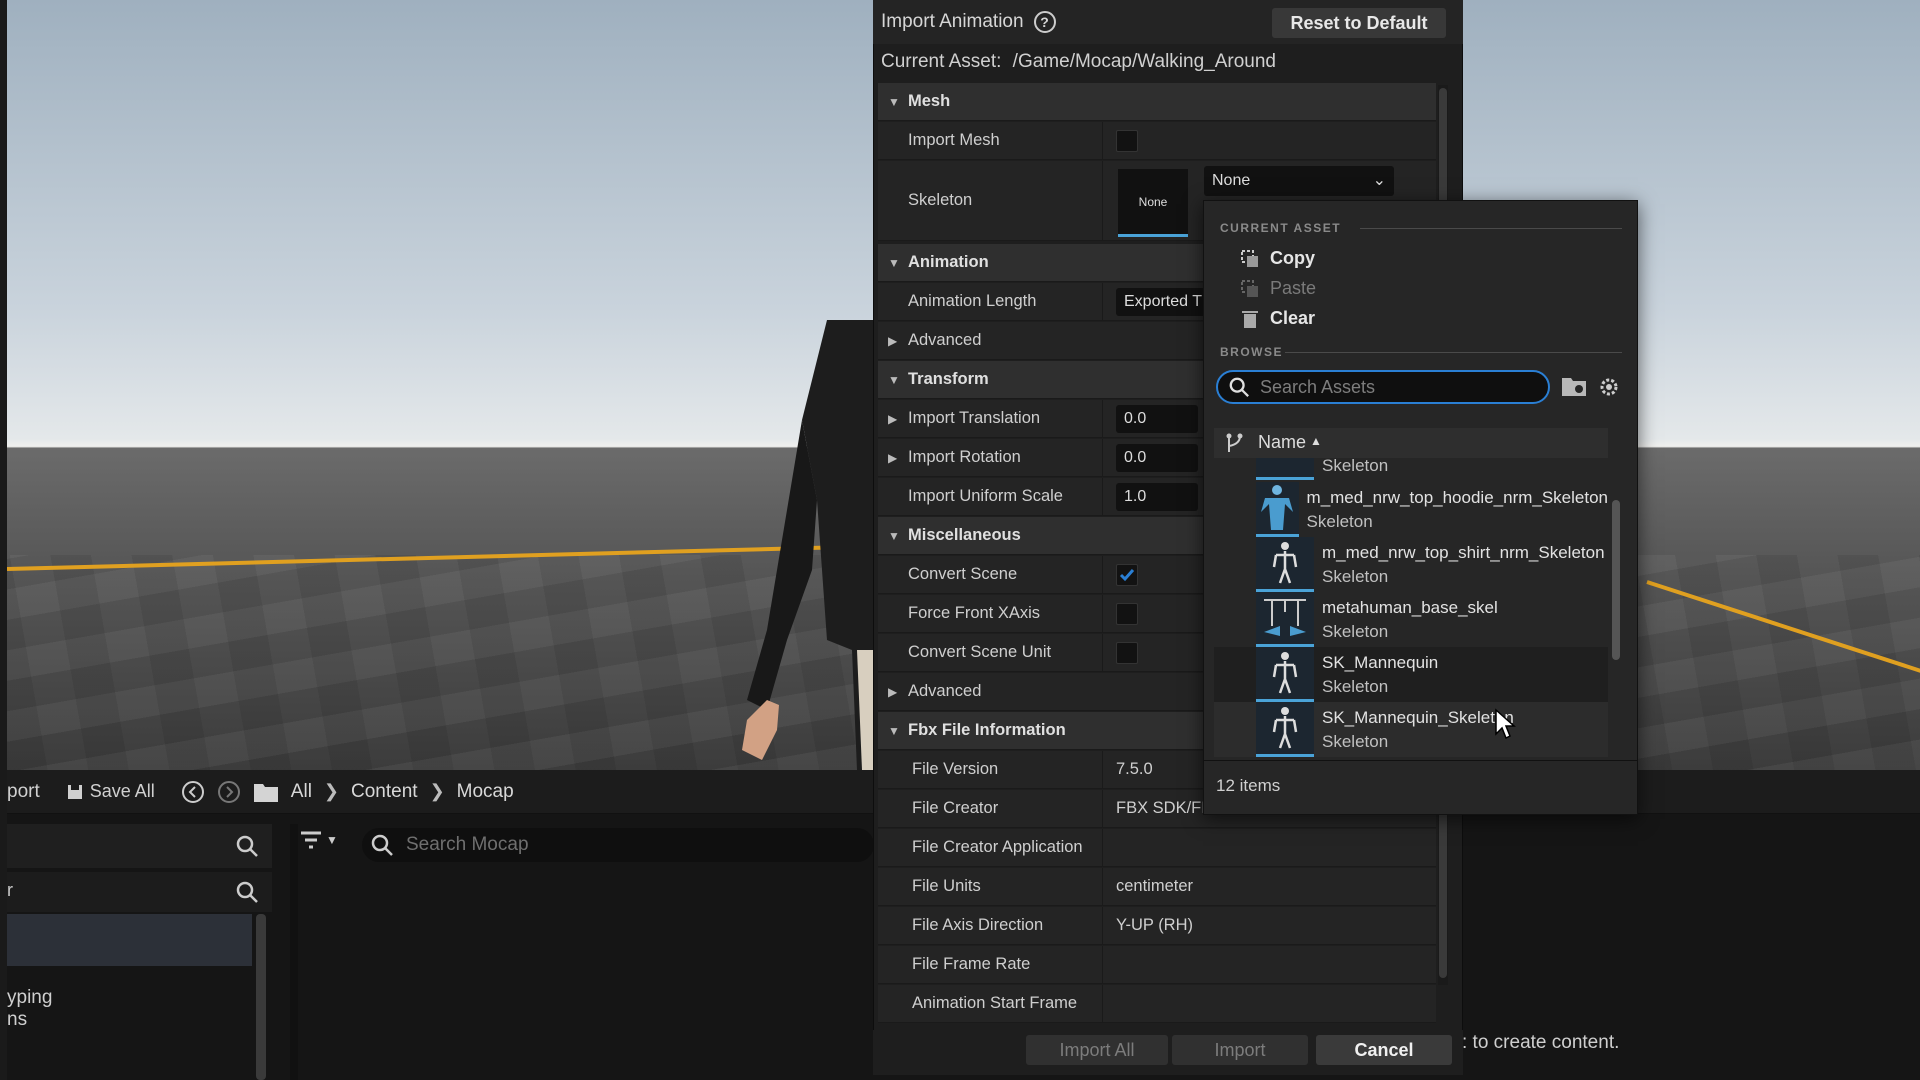 Image resolution: width=1920 pixels, height=1080 pixels. What do you see at coordinates (1127, 614) in the screenshot?
I see `force-front-xaxis-checkbox` at bounding box center [1127, 614].